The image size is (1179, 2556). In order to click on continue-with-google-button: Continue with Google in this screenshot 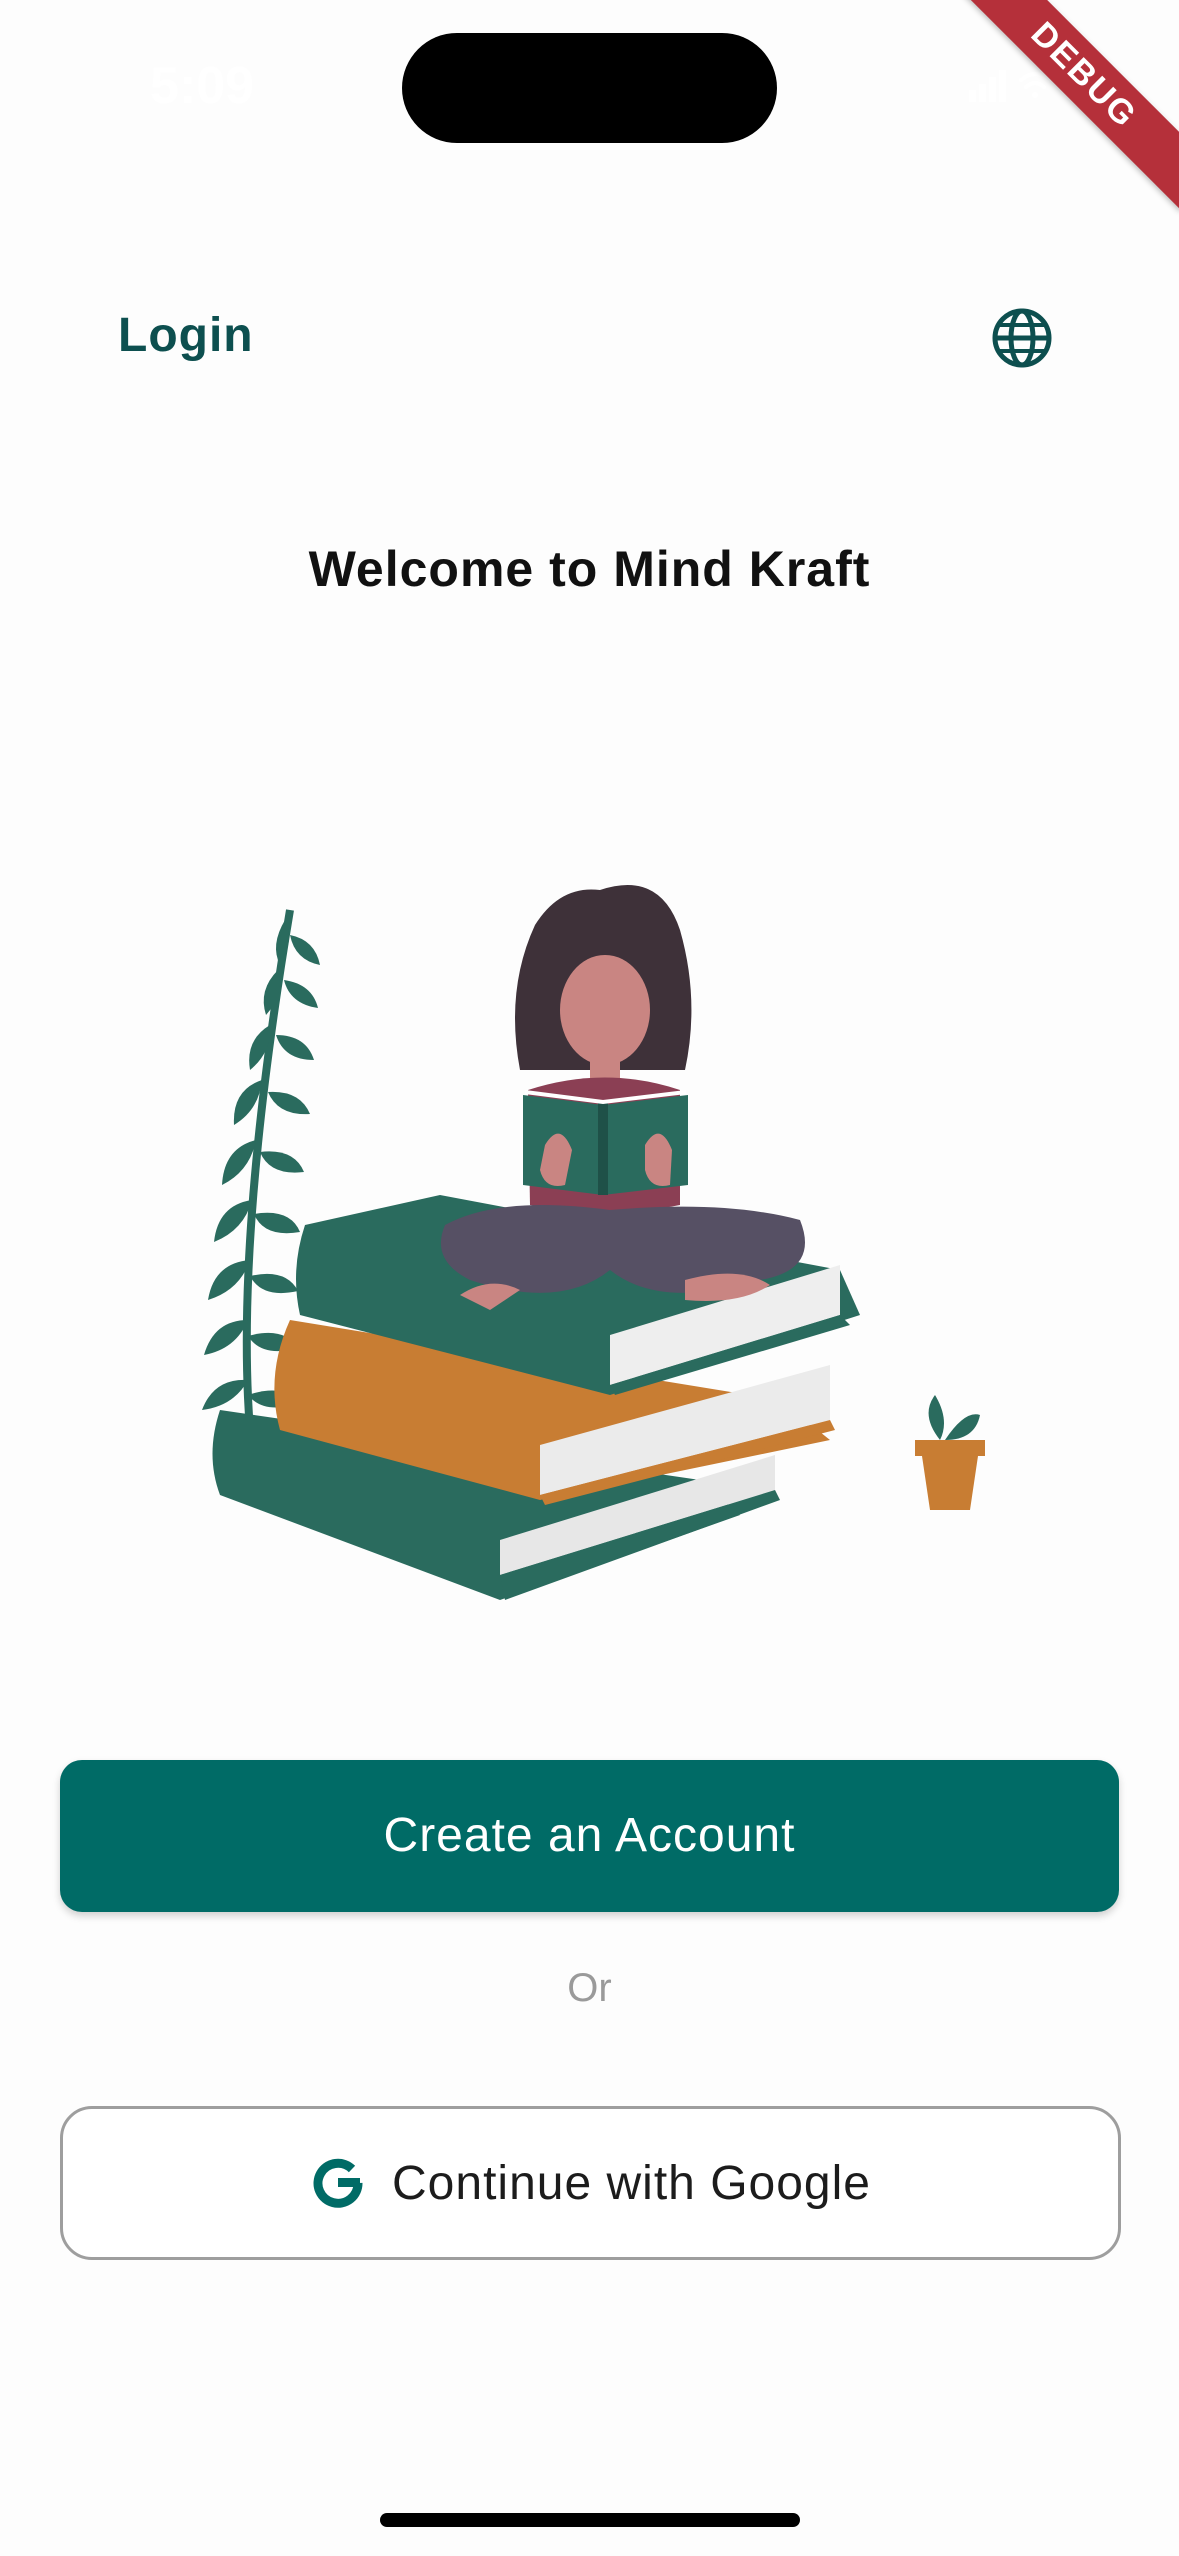, I will do `click(590, 2183)`.